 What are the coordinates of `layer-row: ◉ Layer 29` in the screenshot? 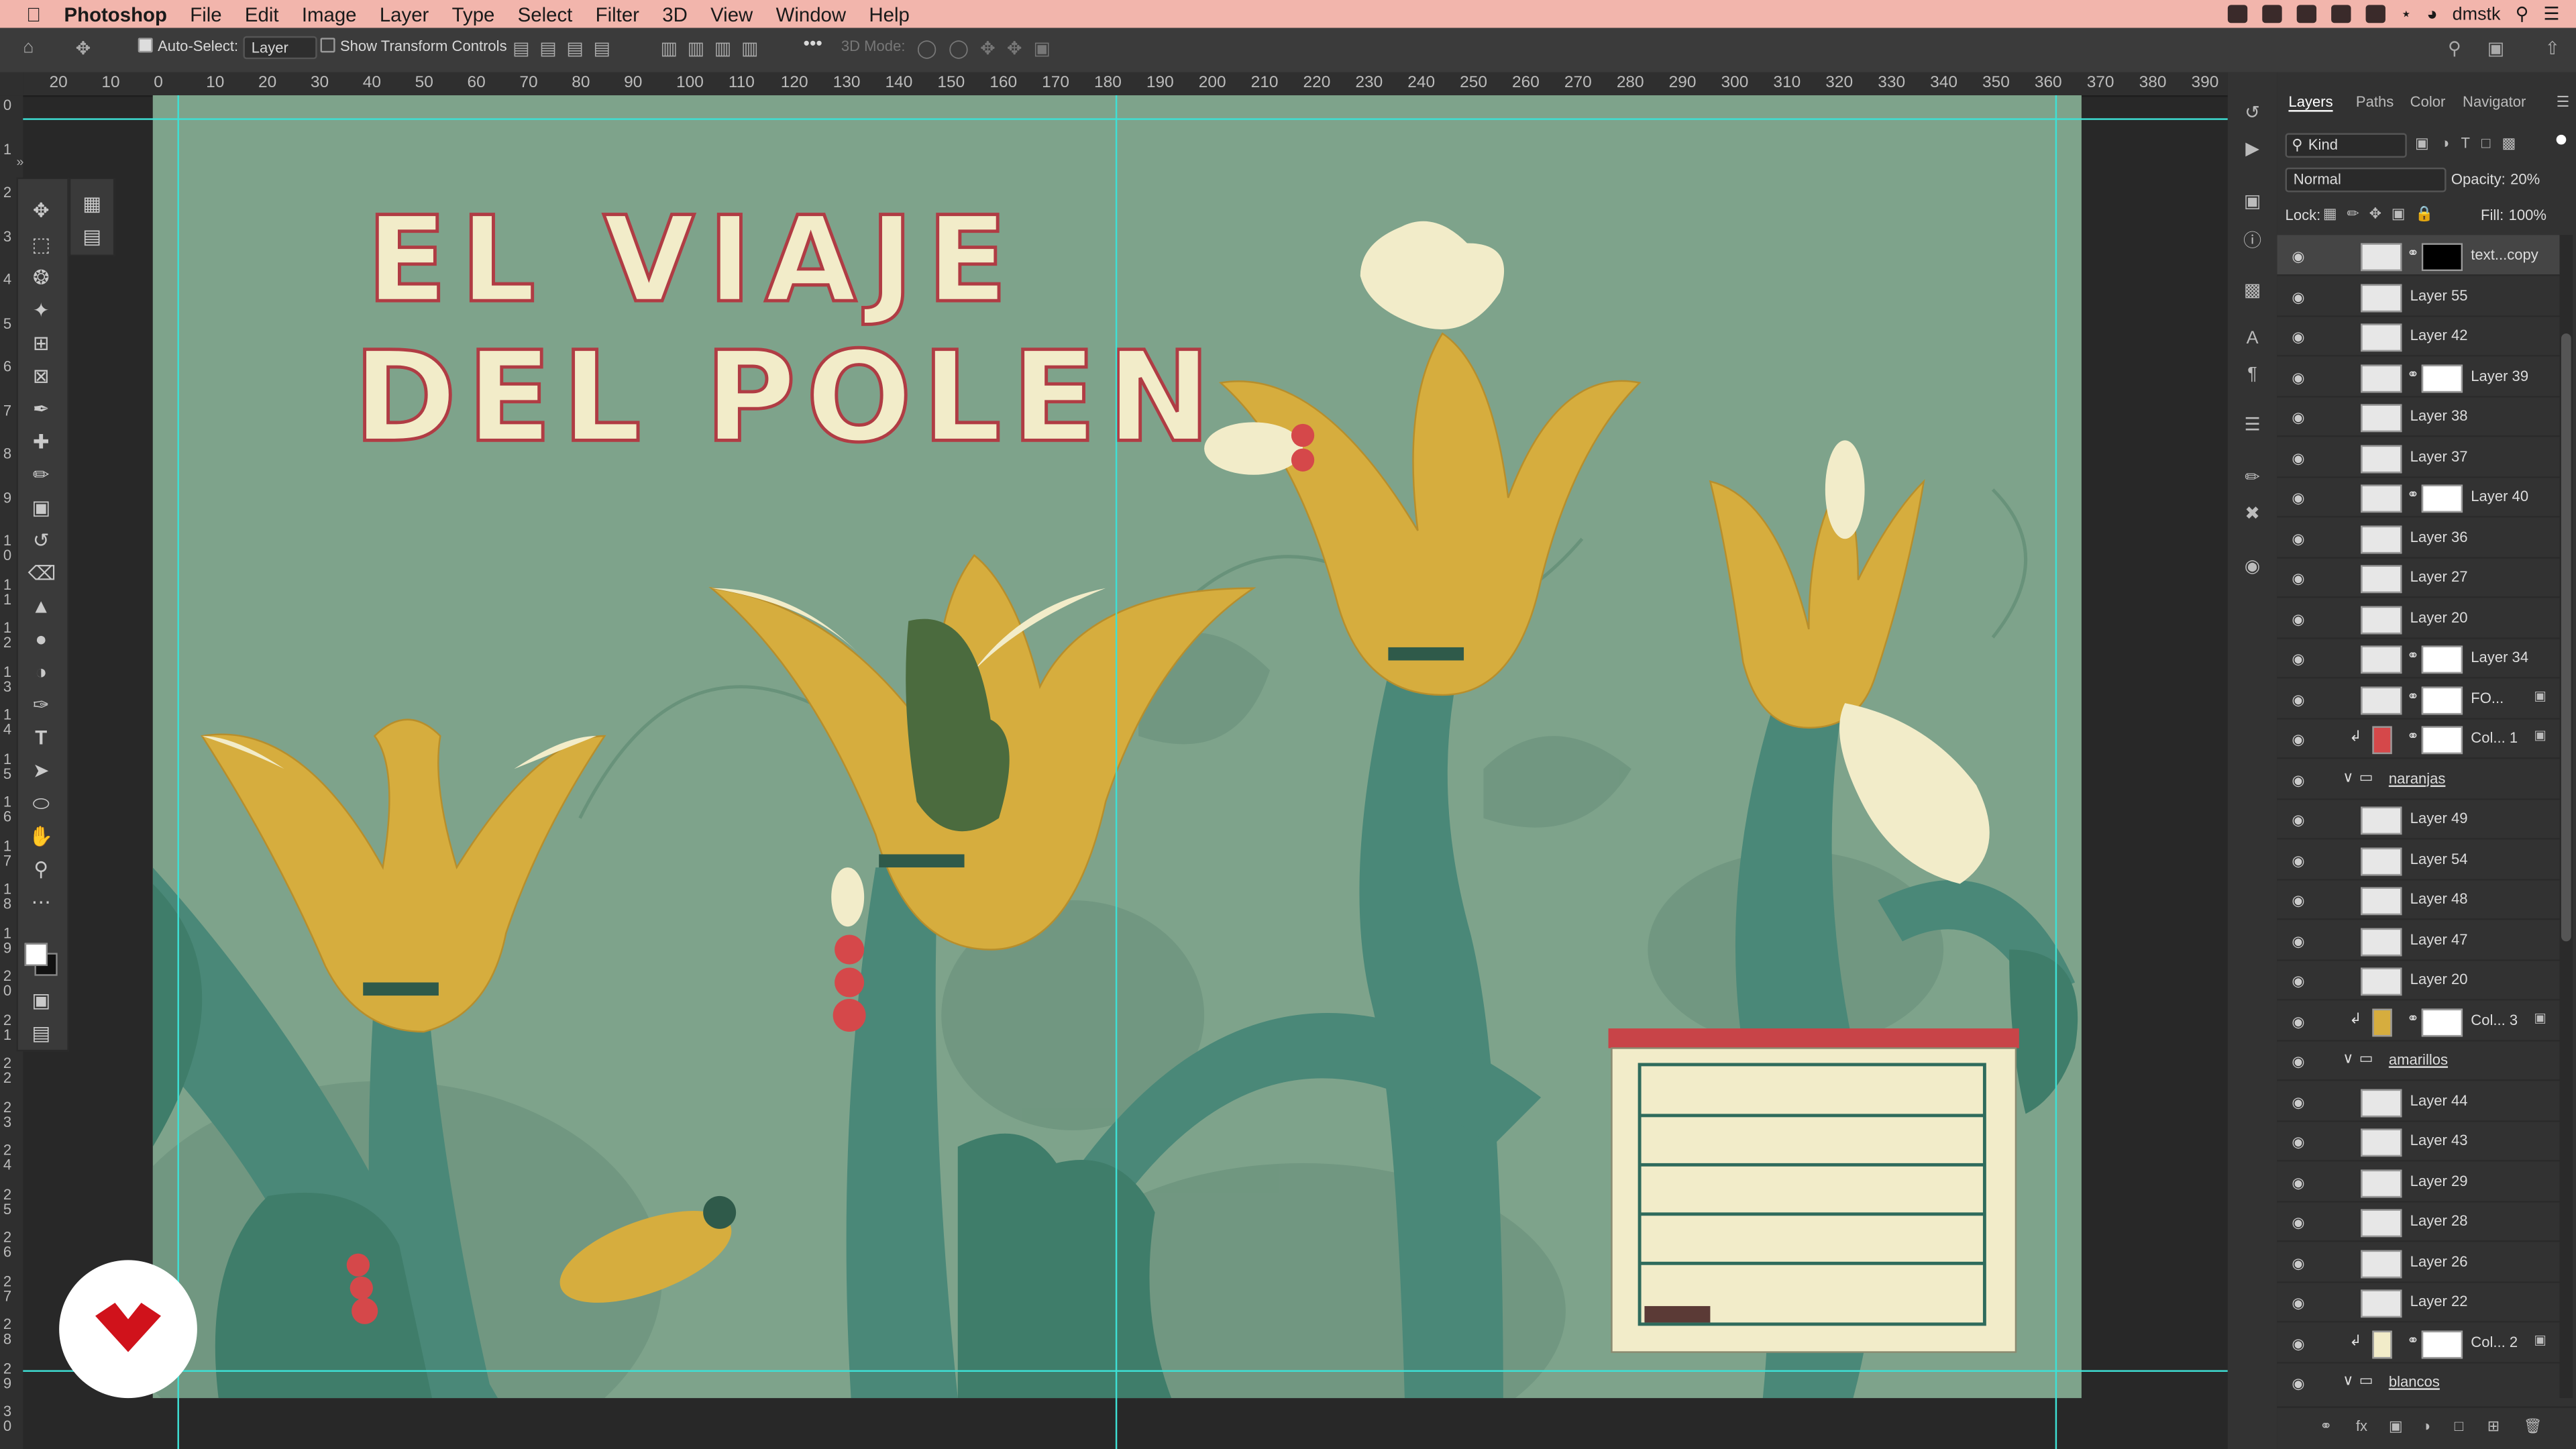 It's located at (2418, 1181).